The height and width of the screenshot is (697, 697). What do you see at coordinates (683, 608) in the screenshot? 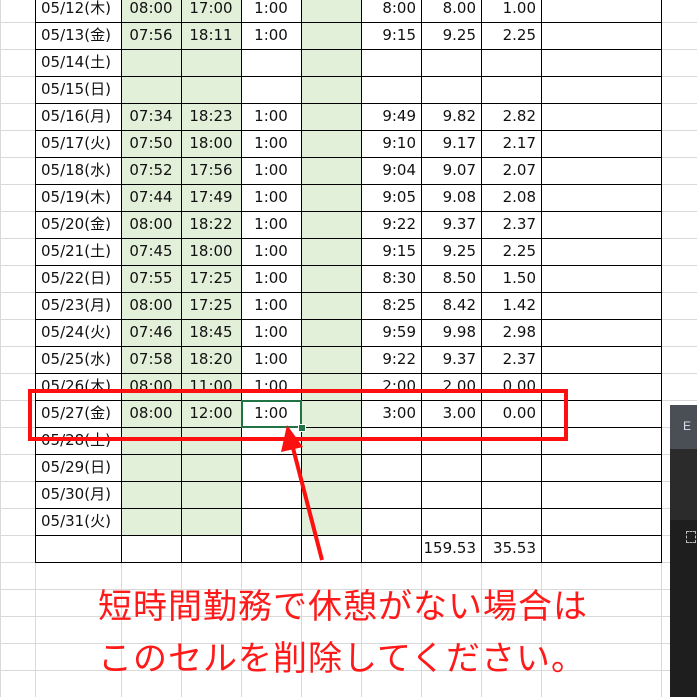
I see `side-panel-body` at bounding box center [683, 608].